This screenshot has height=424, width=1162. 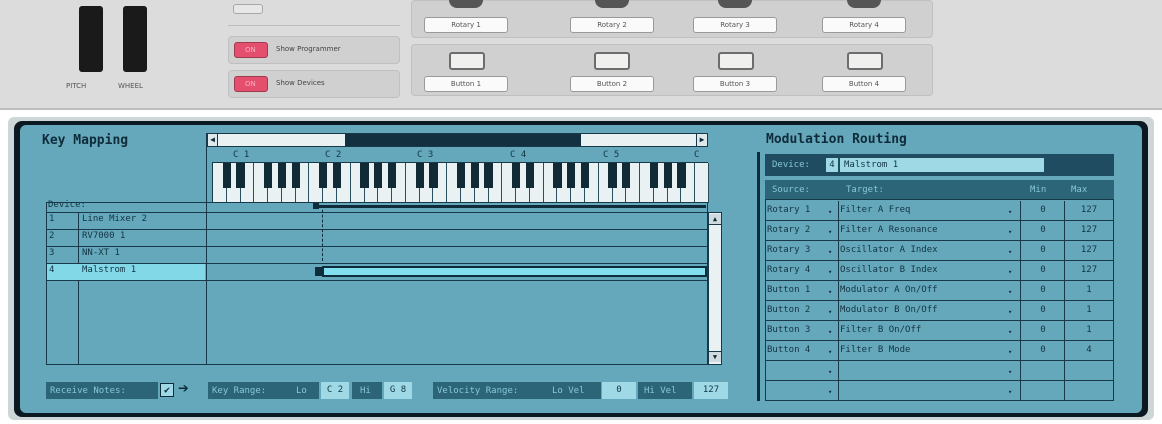 I want to click on show-programmer-button: ON, so click(x=251, y=50).